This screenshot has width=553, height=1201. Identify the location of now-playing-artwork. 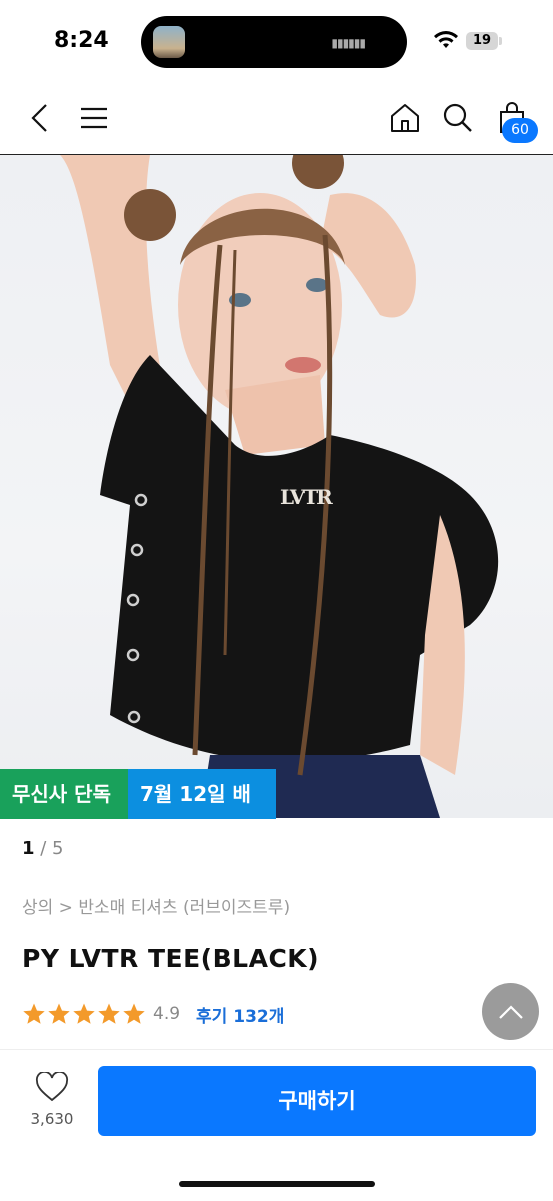
(169, 42).